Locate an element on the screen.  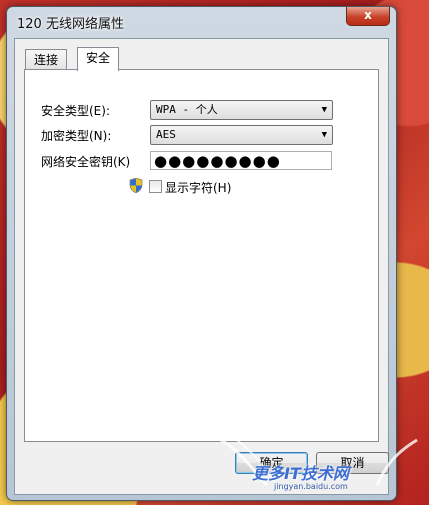
security-type-dropdown: WPA - 个人 ▼ is located at coordinates (241, 110).